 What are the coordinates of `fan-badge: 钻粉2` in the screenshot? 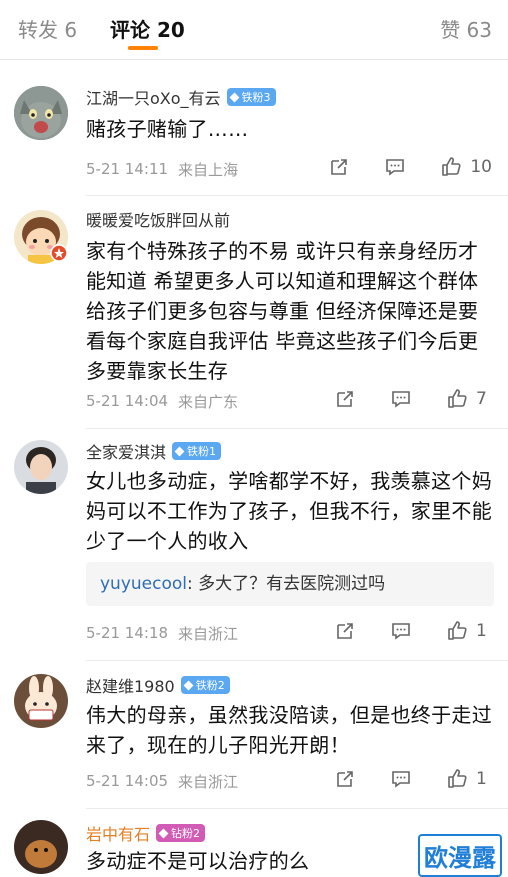 It's located at (181, 833).